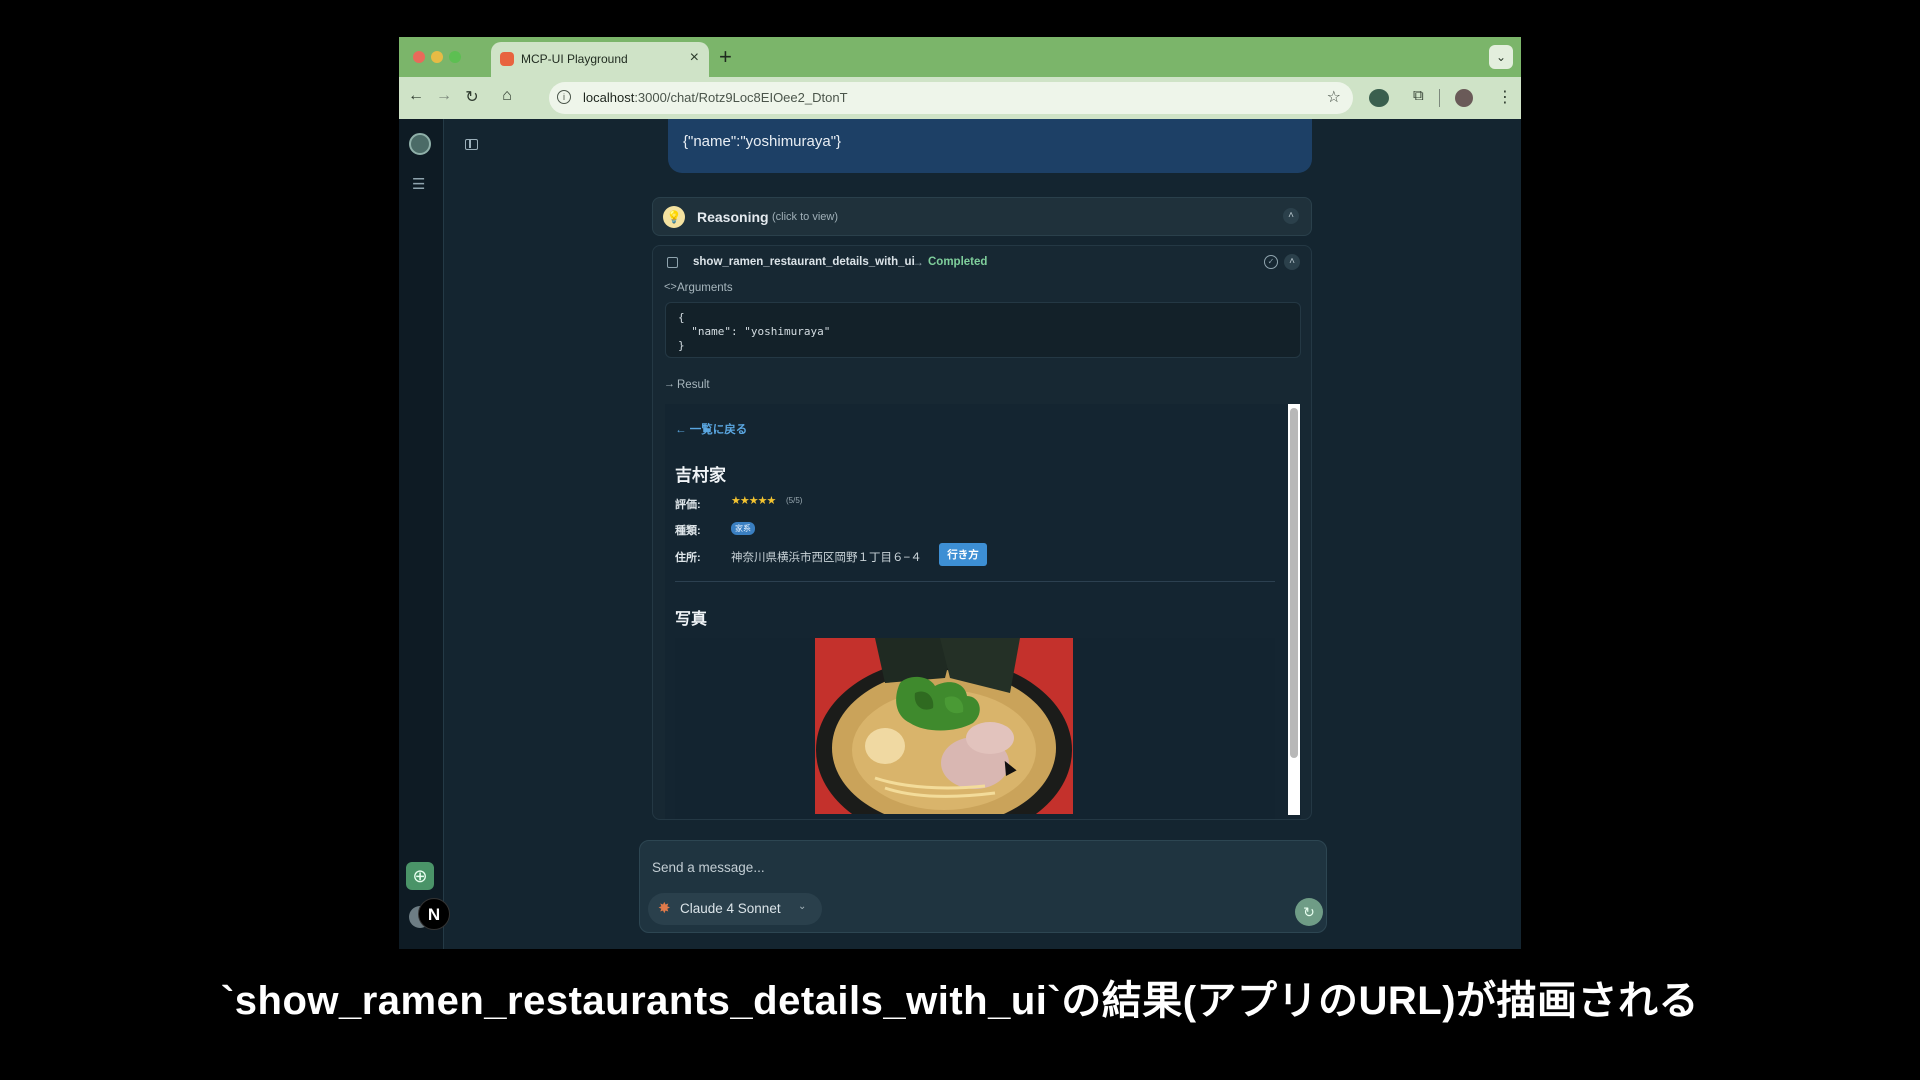 Image resolution: width=1920 pixels, height=1080 pixels. I want to click on maximize-window-dot, so click(455, 57).